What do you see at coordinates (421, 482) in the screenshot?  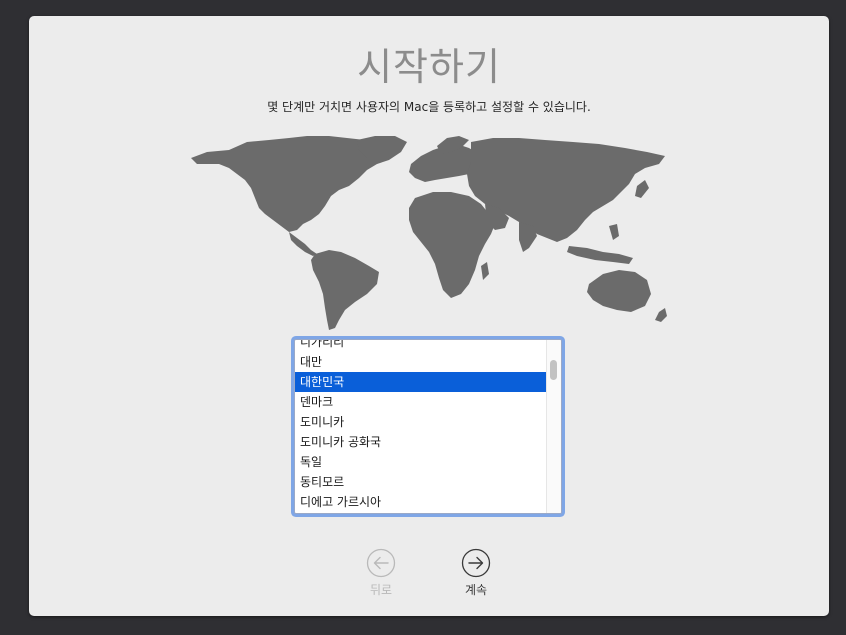 I see `list-item: 동티모르` at bounding box center [421, 482].